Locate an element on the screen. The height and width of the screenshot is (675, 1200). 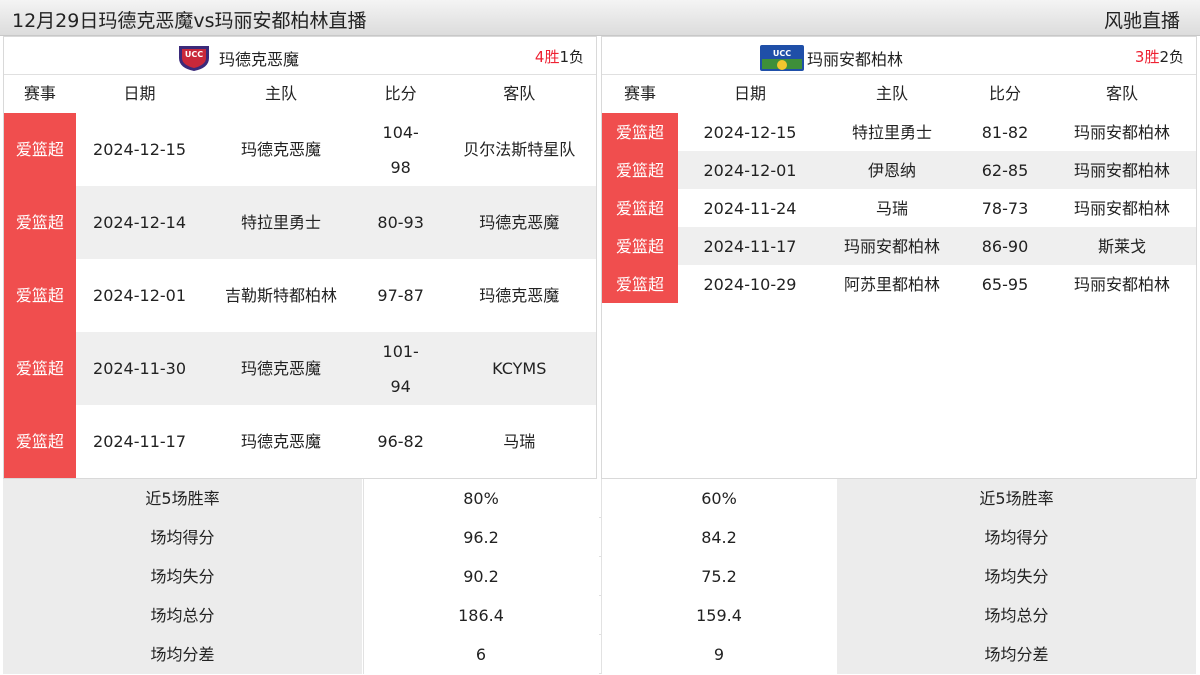
match-date: 2024-11-17 is located at coordinates (750, 246).